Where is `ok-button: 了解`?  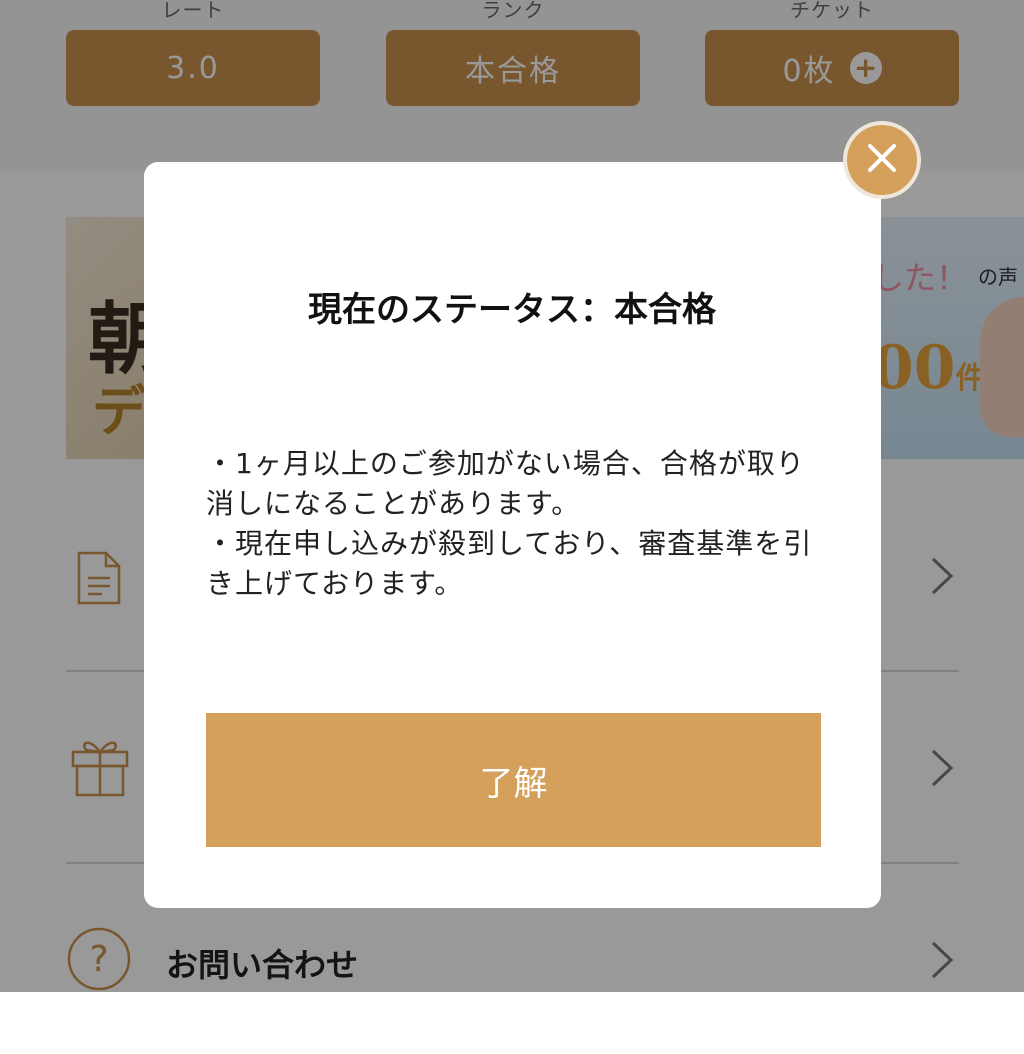
ok-button: 了解 is located at coordinates (513, 780).